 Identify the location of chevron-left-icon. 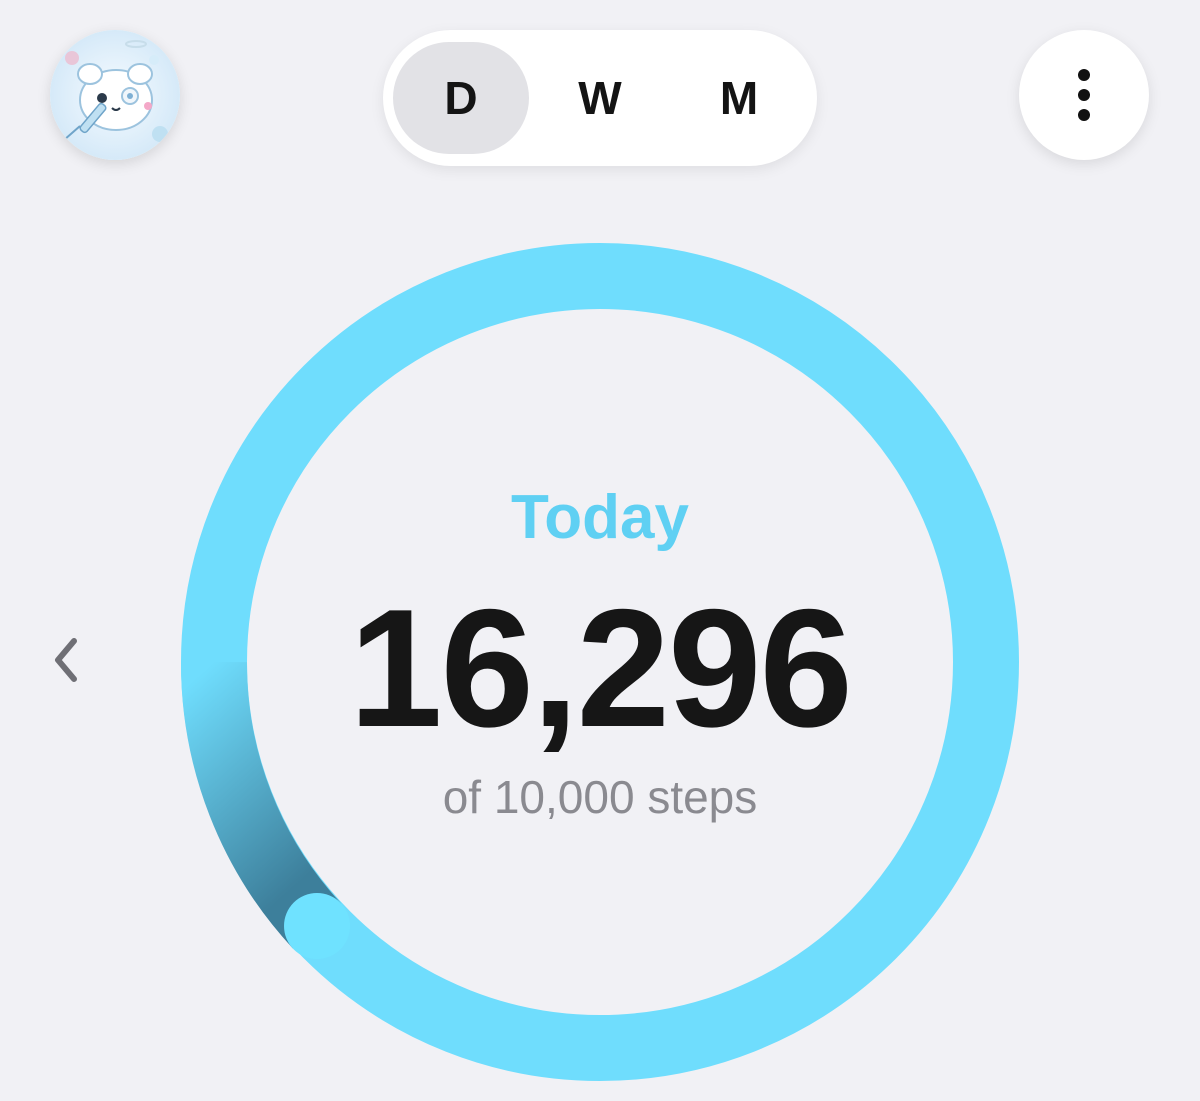
(66, 660).